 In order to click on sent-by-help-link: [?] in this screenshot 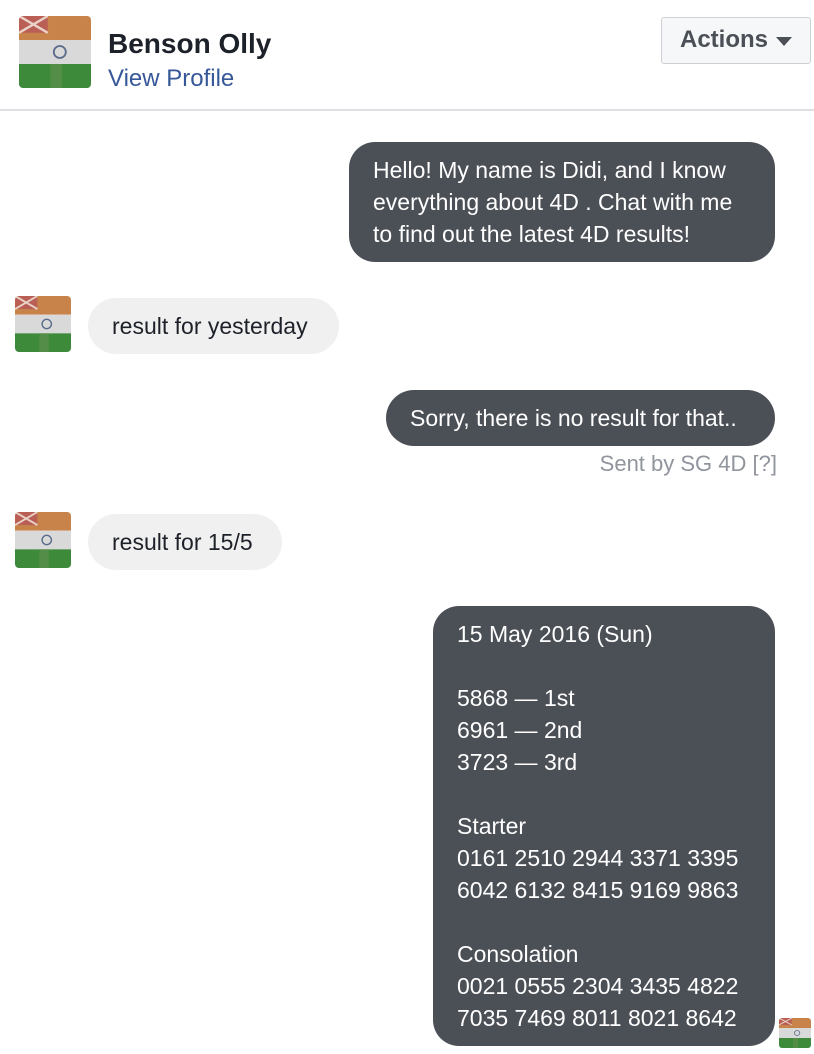, I will do `click(765, 463)`.